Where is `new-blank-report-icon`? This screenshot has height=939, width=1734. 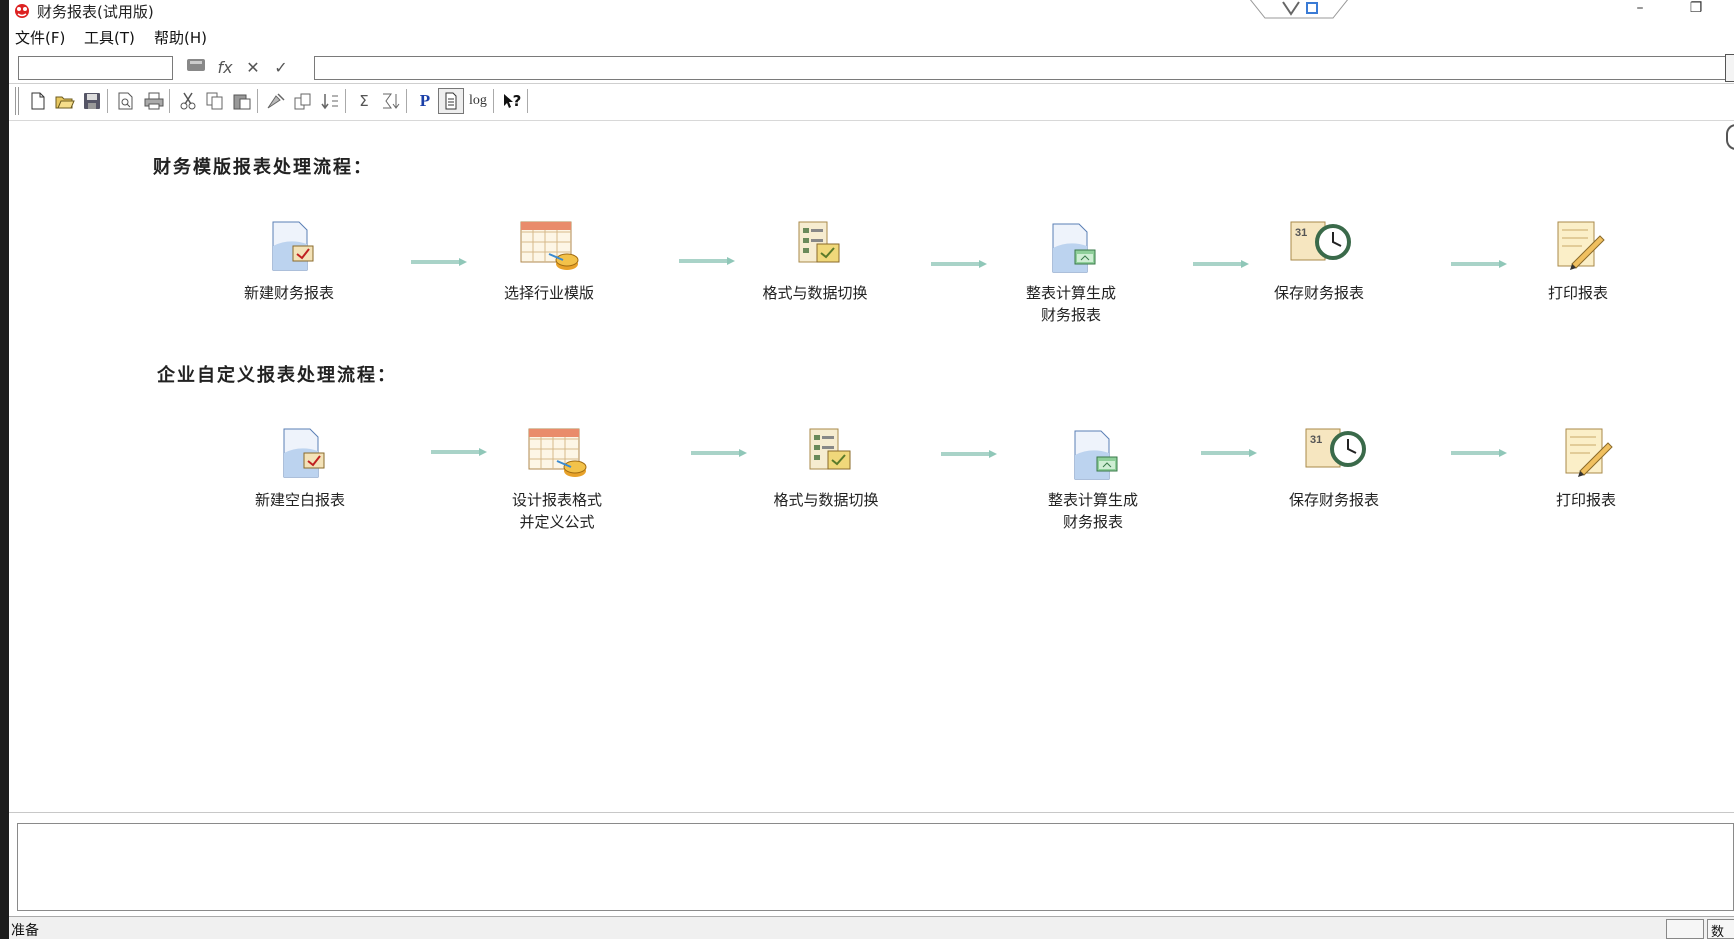 new-blank-report-icon is located at coordinates (304, 453).